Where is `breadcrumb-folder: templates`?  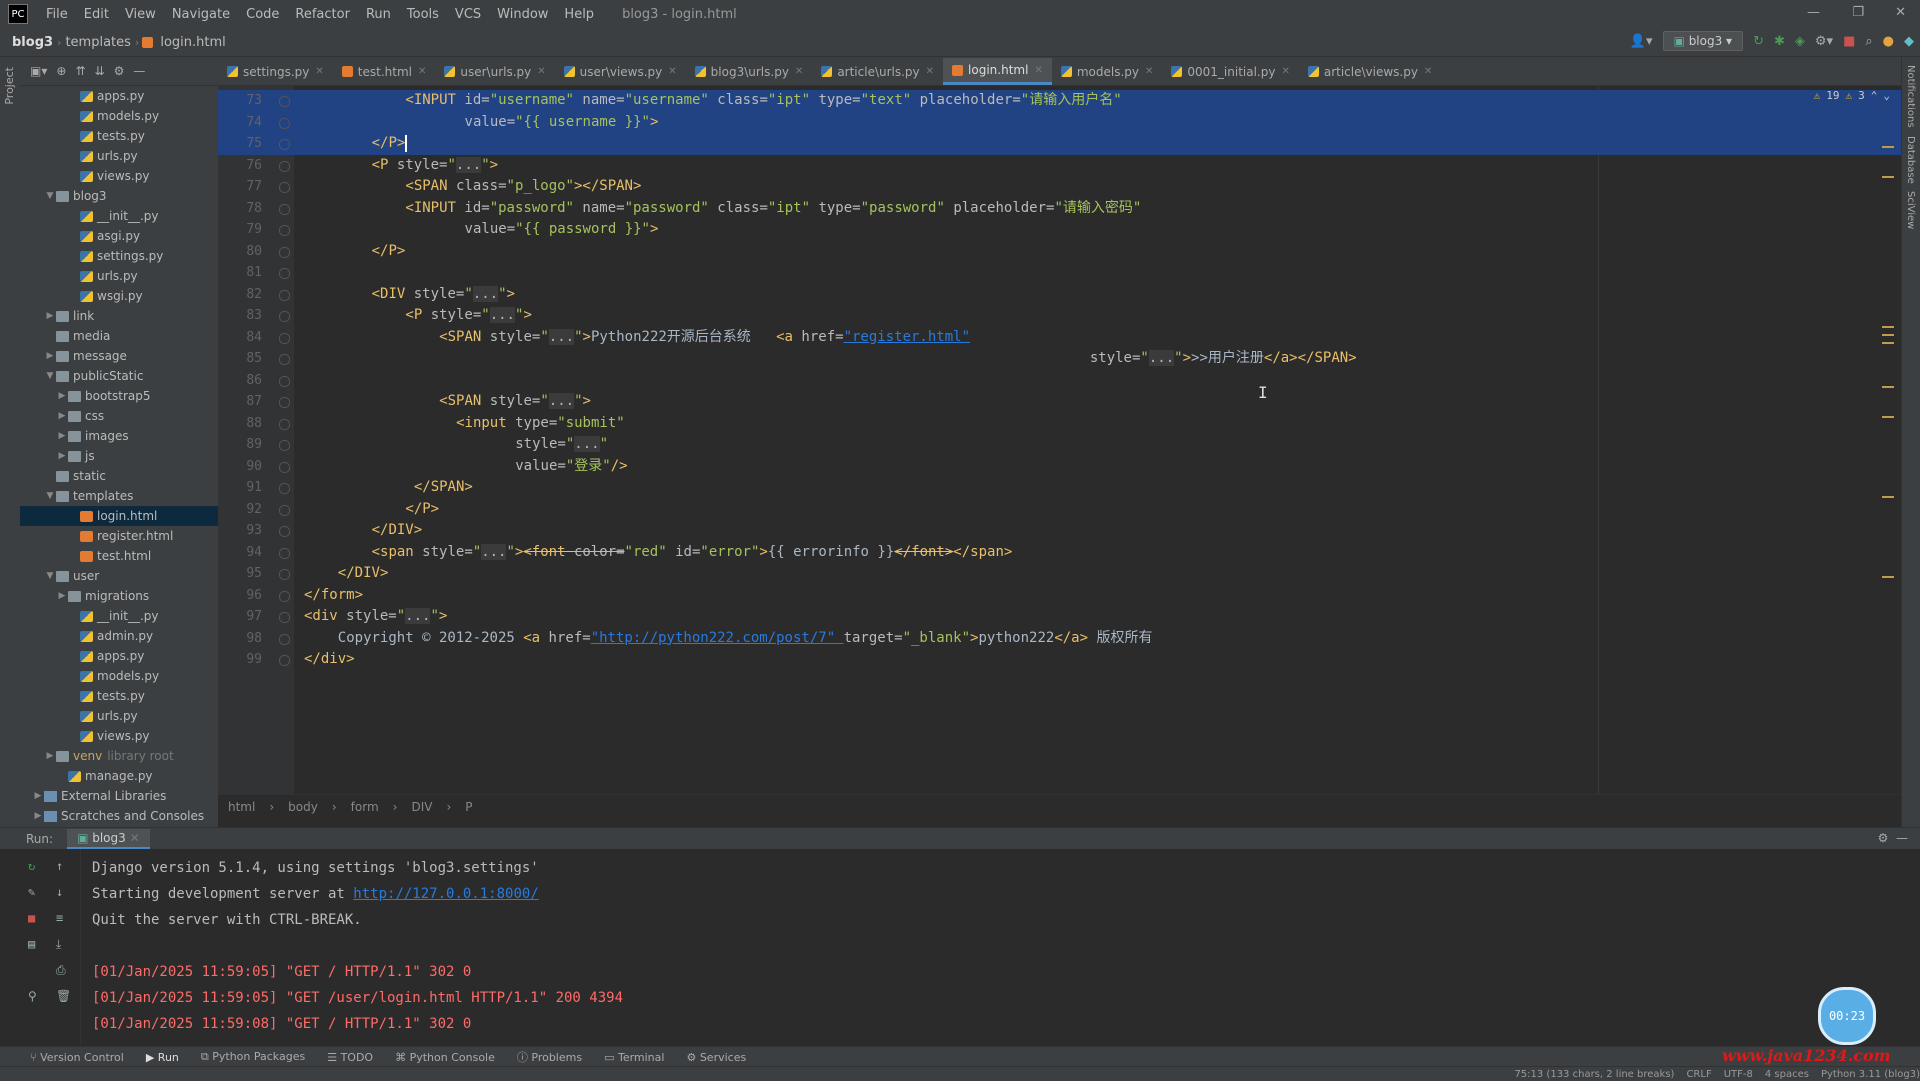
breadcrumb-folder: templates is located at coordinates (97, 42).